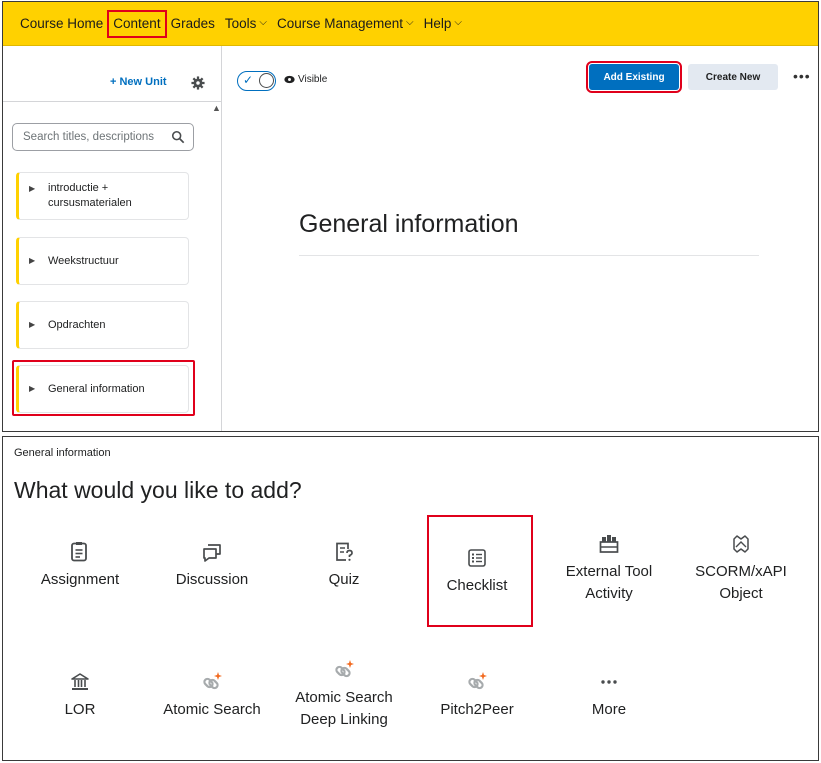 This screenshot has height=763, width=821. I want to click on tile-label: Assignment, so click(80, 579).